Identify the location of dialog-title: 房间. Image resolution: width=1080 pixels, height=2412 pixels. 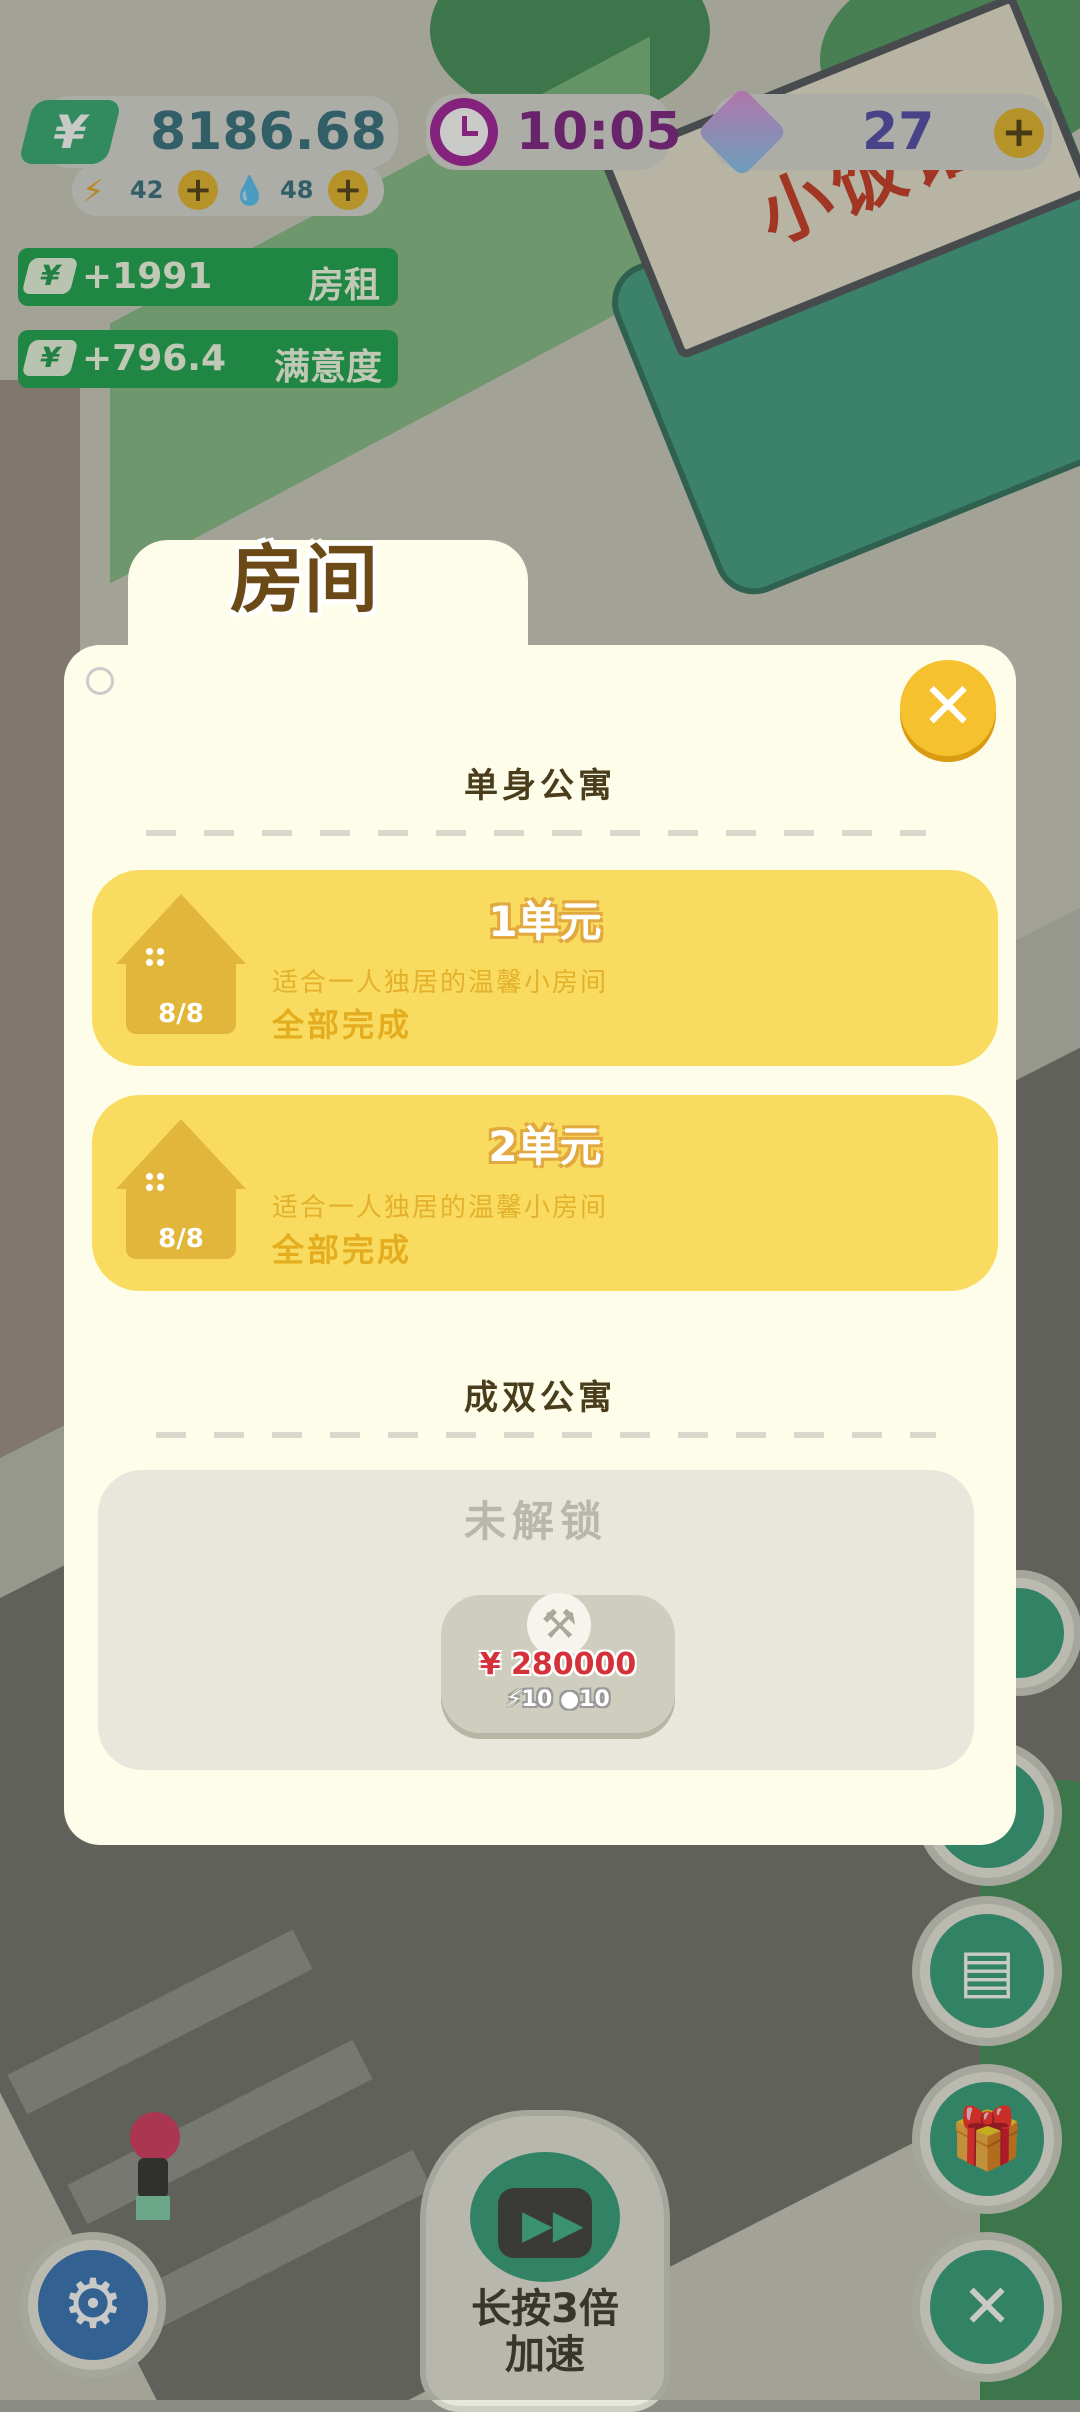
(304, 580).